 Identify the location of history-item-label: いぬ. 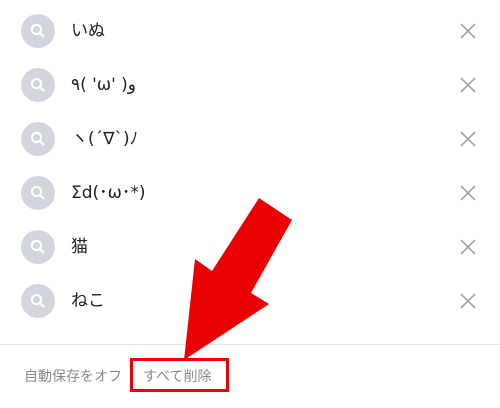
(88, 31).